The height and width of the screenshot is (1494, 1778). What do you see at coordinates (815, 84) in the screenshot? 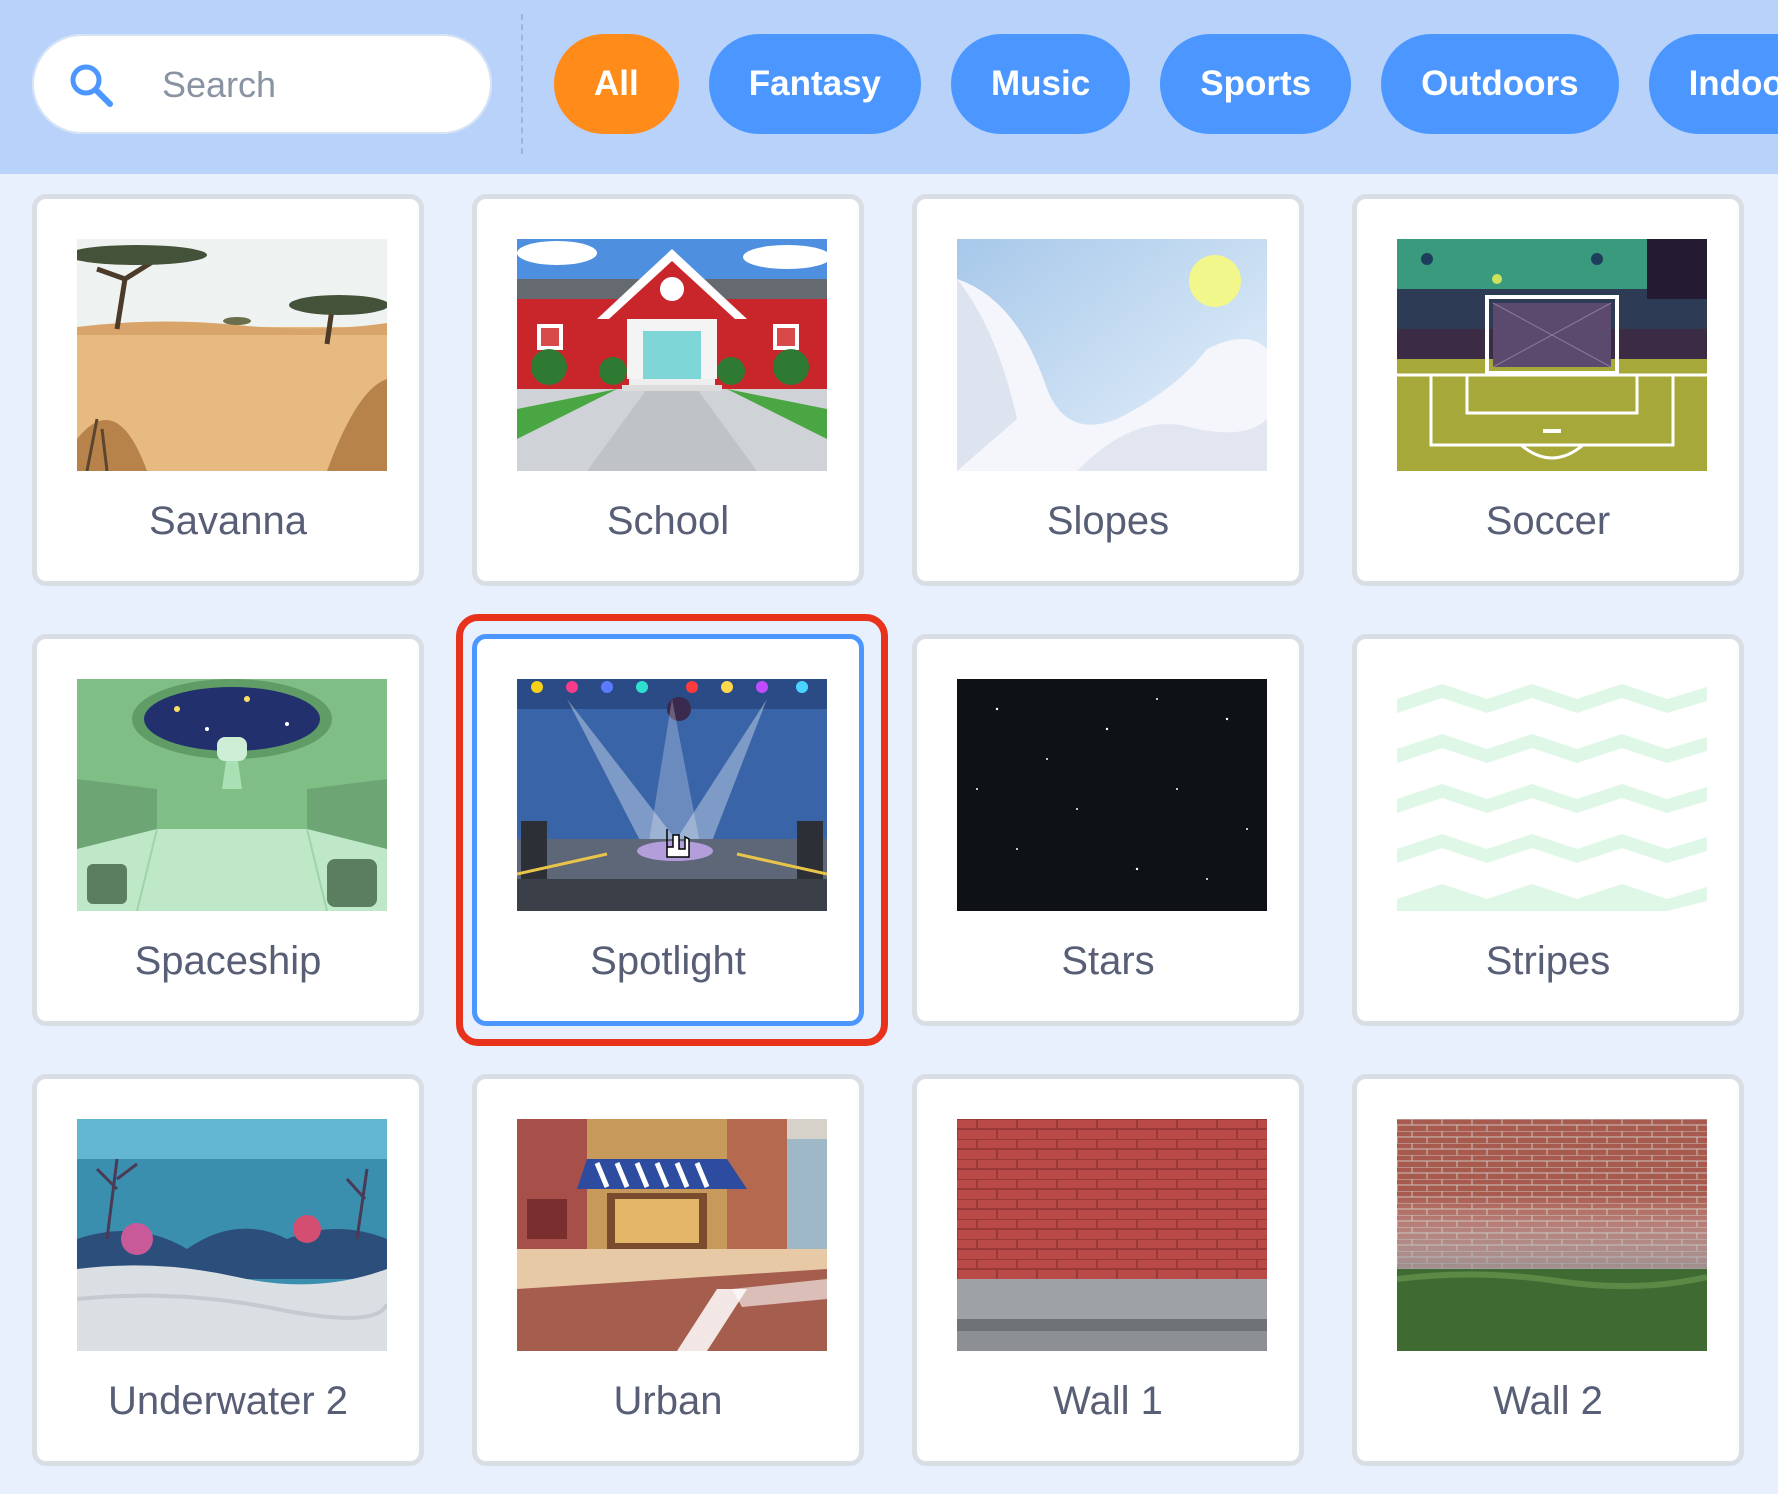
I see `tab-fantasy: Fantasy` at bounding box center [815, 84].